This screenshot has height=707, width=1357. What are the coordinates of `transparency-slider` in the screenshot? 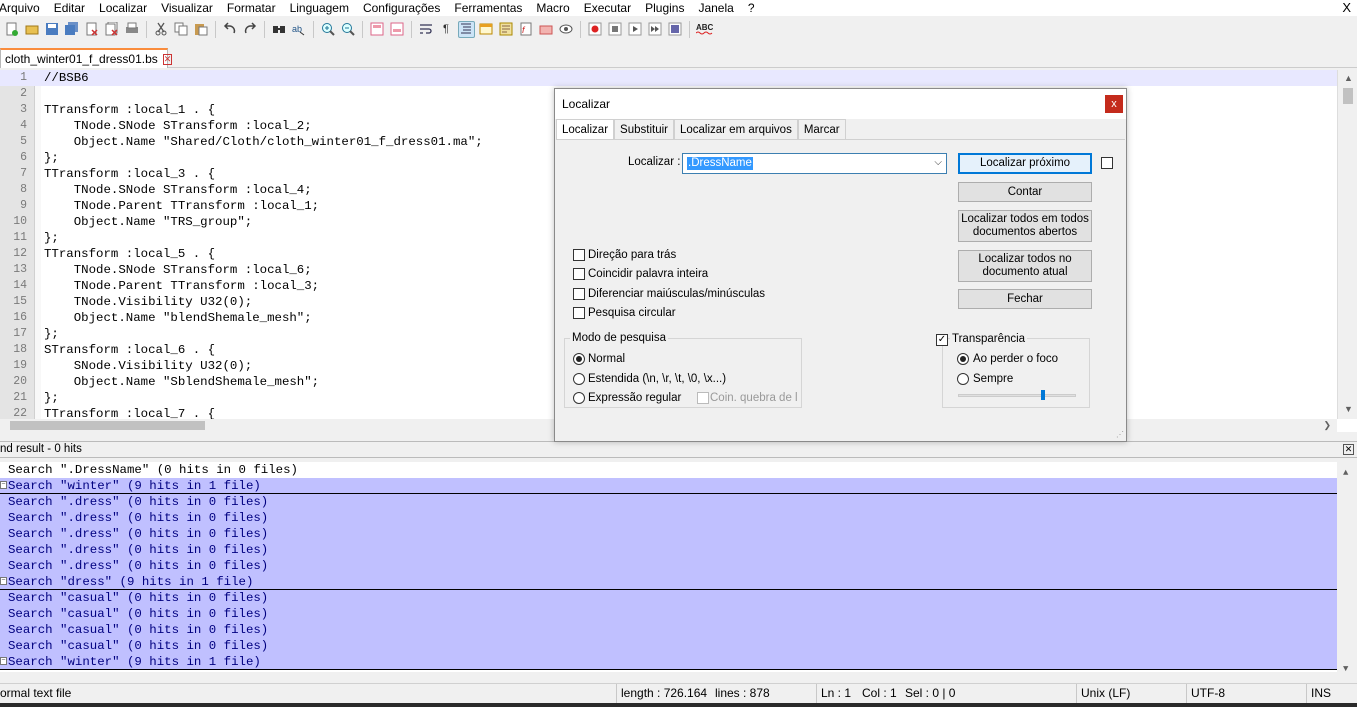 It's located at (1017, 395).